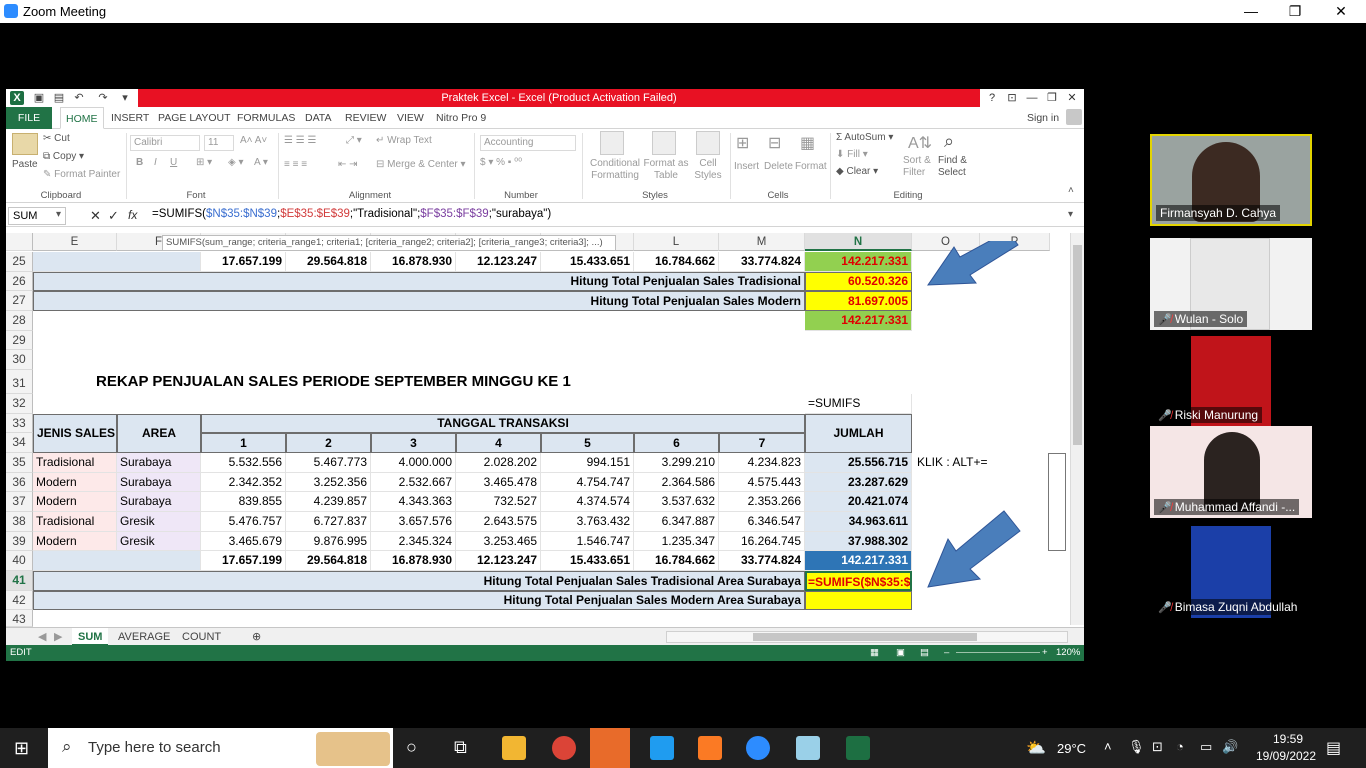 This screenshot has width=1366, height=768. I want to click on header-jumlah: JUMLAH, so click(858, 433).